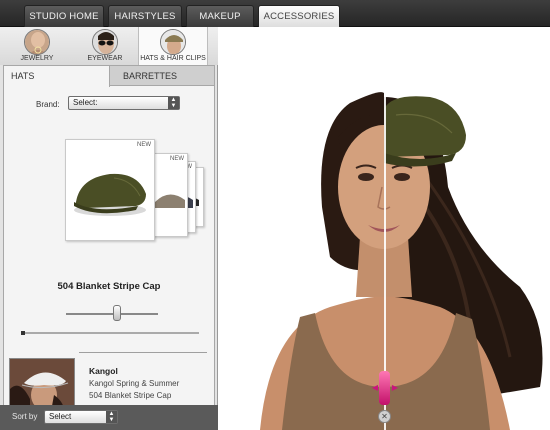 The width and height of the screenshot is (550, 430). Describe the element at coordinates (384, 388) in the screenshot. I see `compare-split-handle` at that location.